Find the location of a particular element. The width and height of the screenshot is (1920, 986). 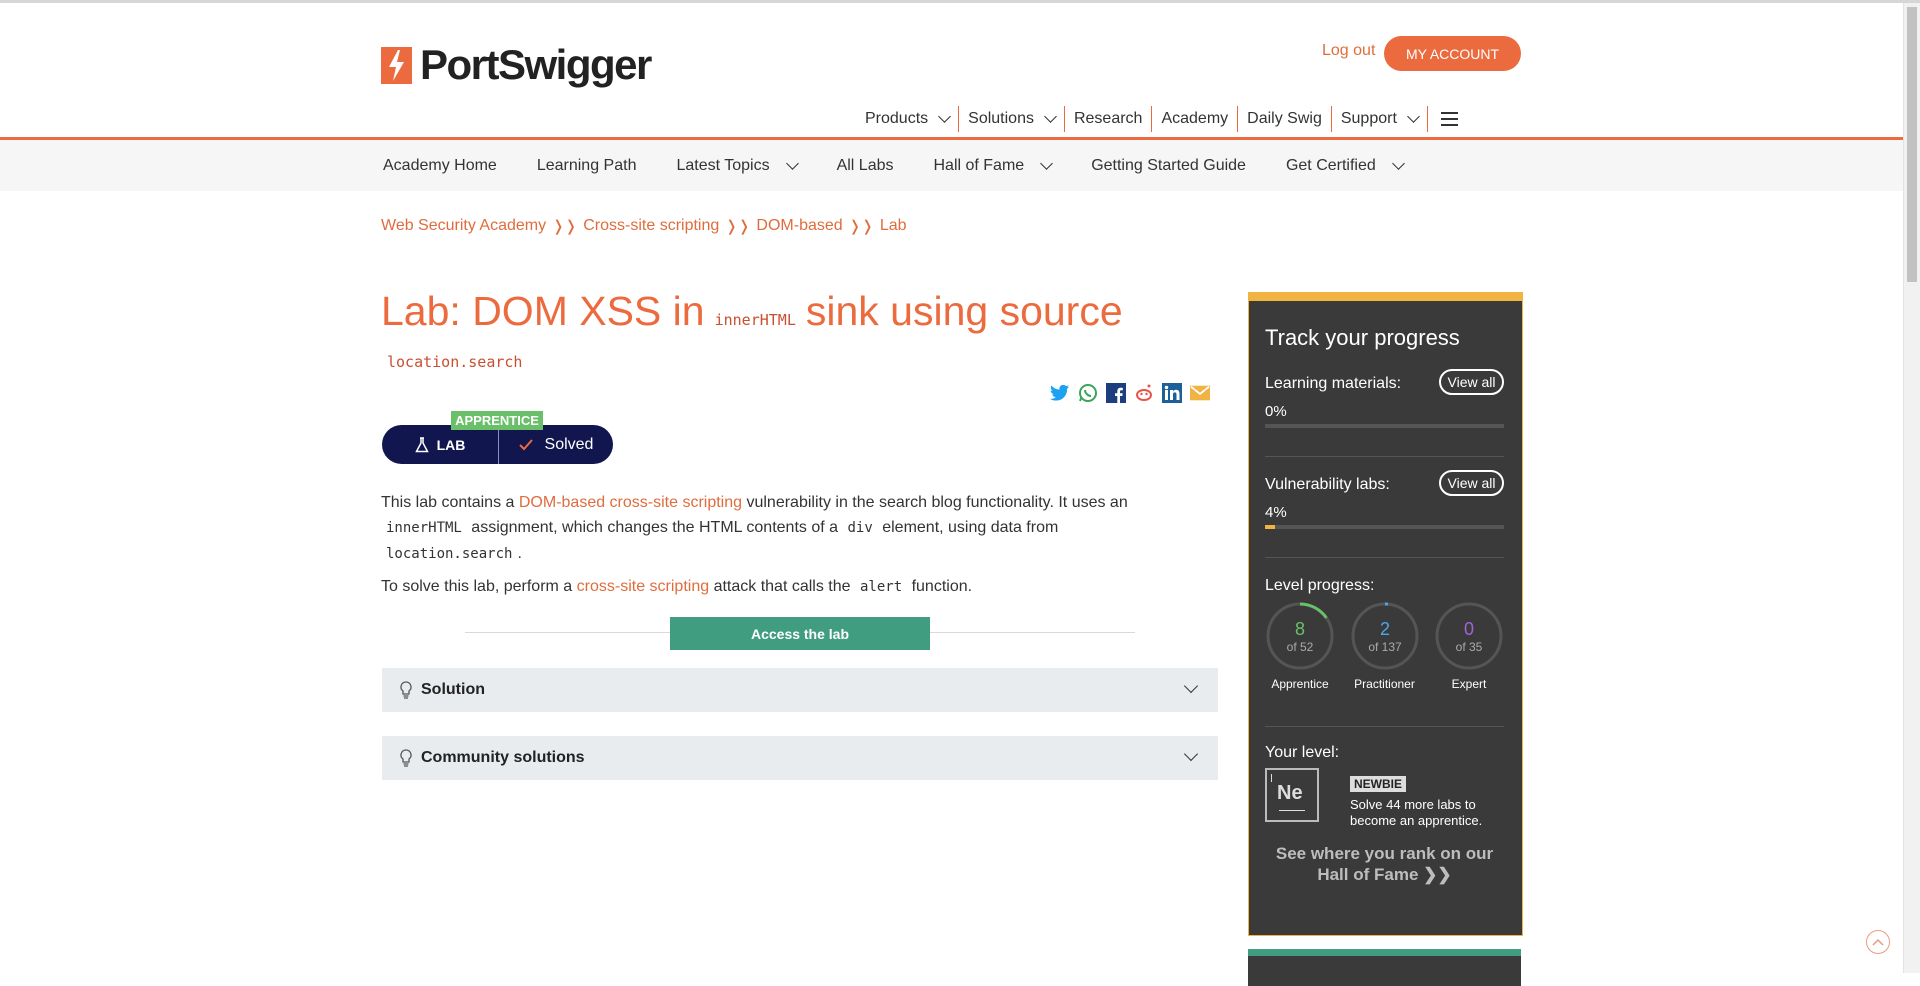

subnav-get-certified: Get Certified is located at coordinates (1345, 165).